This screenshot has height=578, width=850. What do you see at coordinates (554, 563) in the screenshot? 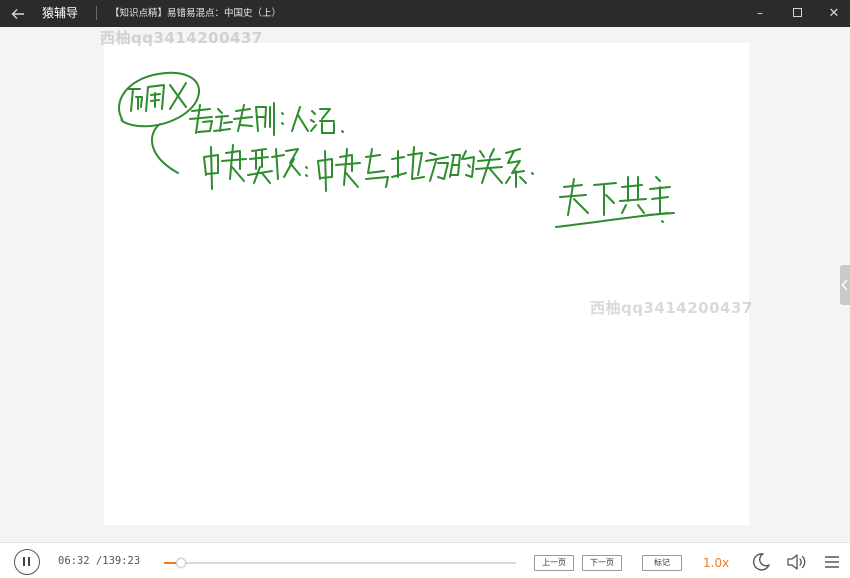
I see `prev-page-button: 上一页` at bounding box center [554, 563].